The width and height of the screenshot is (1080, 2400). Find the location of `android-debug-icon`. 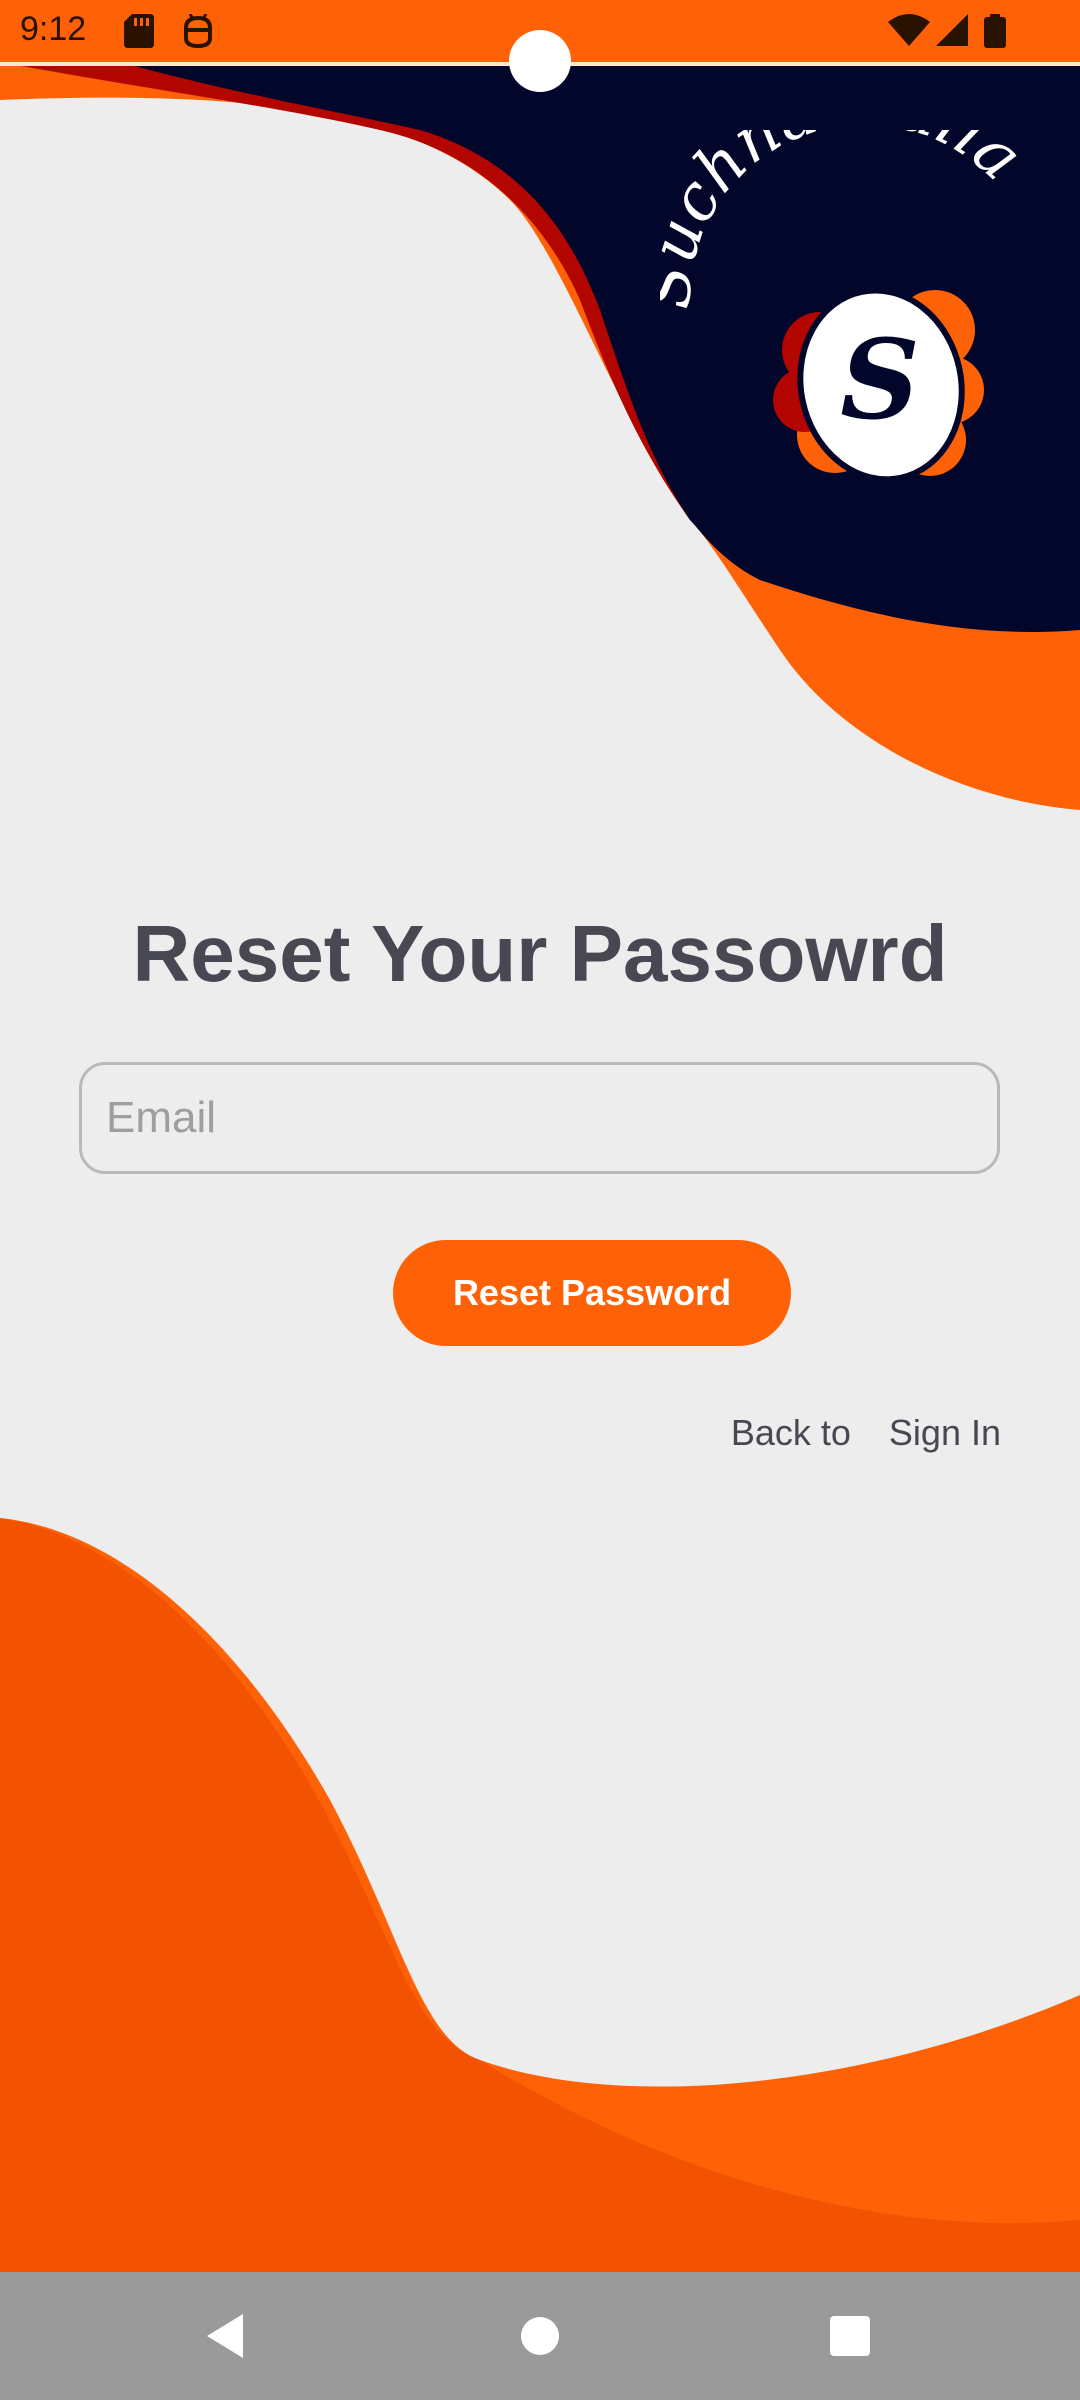

android-debug-icon is located at coordinates (198, 31).